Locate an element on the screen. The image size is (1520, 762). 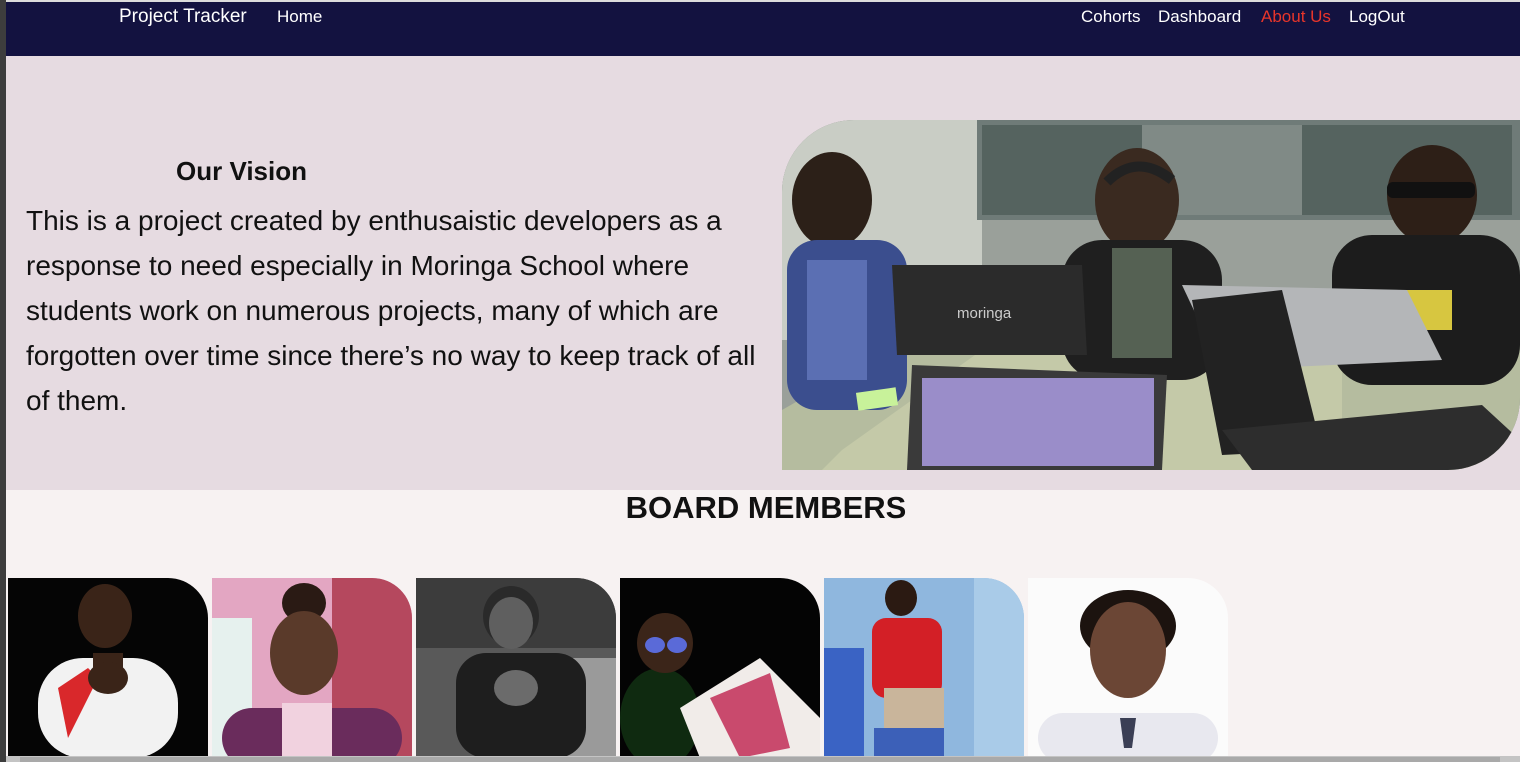
nav-logout-link: LogOut is located at coordinates (1377, 17).